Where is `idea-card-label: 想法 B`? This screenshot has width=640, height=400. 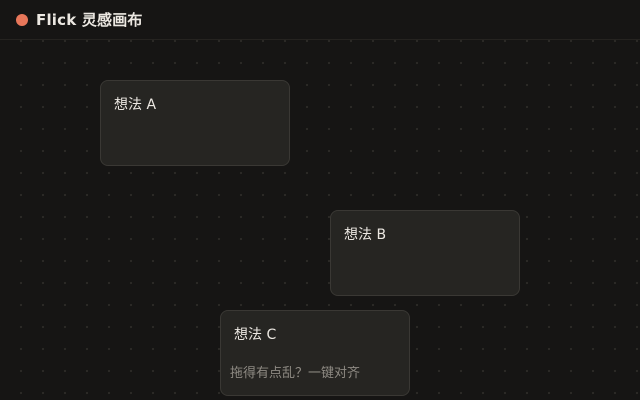
idea-card-label: 想法 B is located at coordinates (365, 235).